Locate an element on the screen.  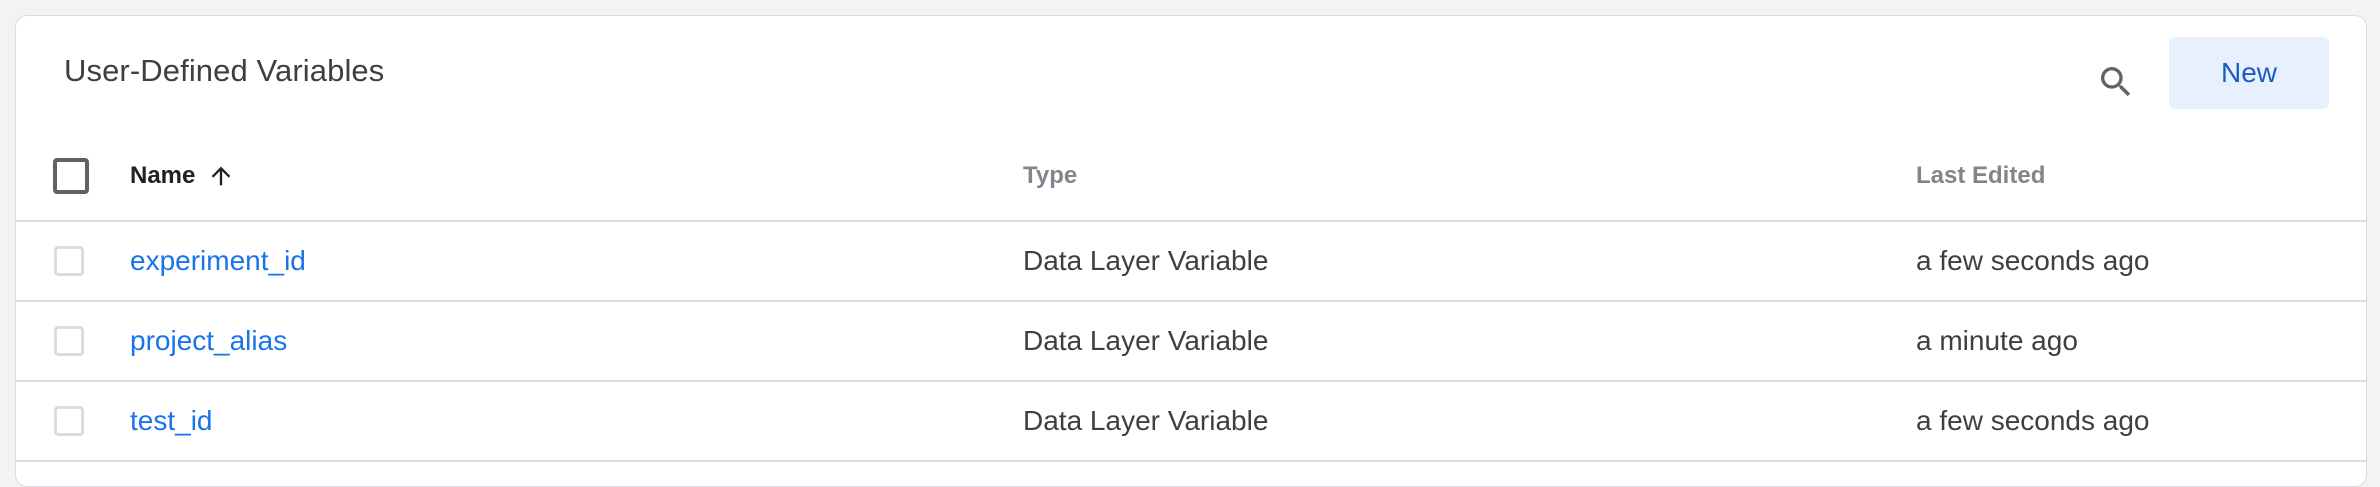
last-edited-column-header: Last Edited is located at coordinates (1980, 176).